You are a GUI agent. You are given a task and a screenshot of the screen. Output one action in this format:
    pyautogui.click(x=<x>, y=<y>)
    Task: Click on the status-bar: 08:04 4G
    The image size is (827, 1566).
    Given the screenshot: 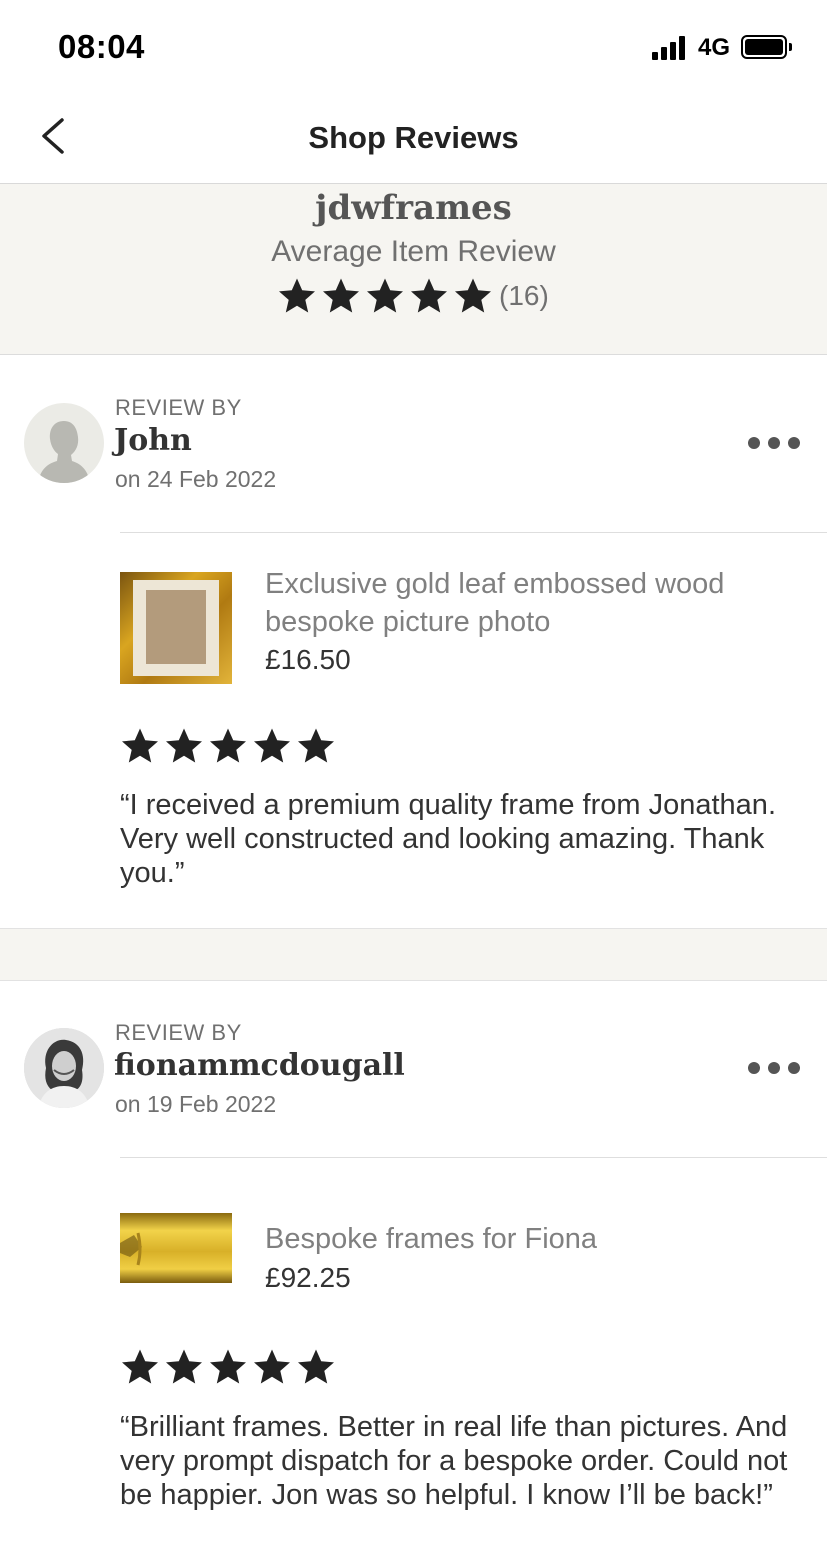 What is the action you would take?
    pyautogui.click(x=413, y=48)
    